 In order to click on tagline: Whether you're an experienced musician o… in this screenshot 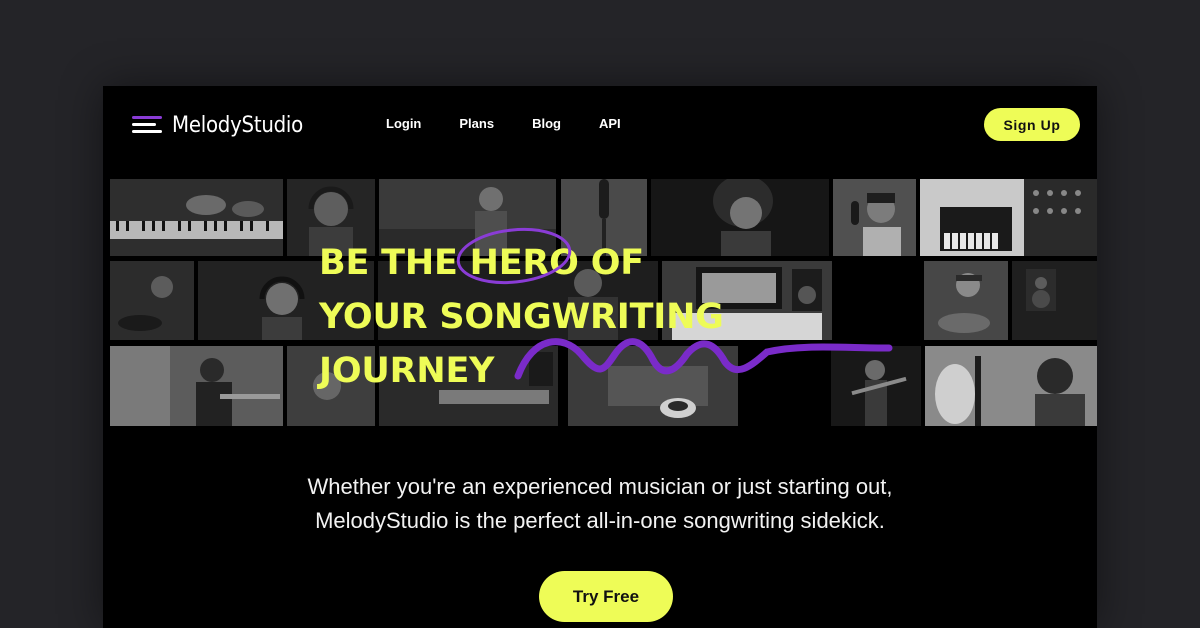, I will do `click(600, 504)`.